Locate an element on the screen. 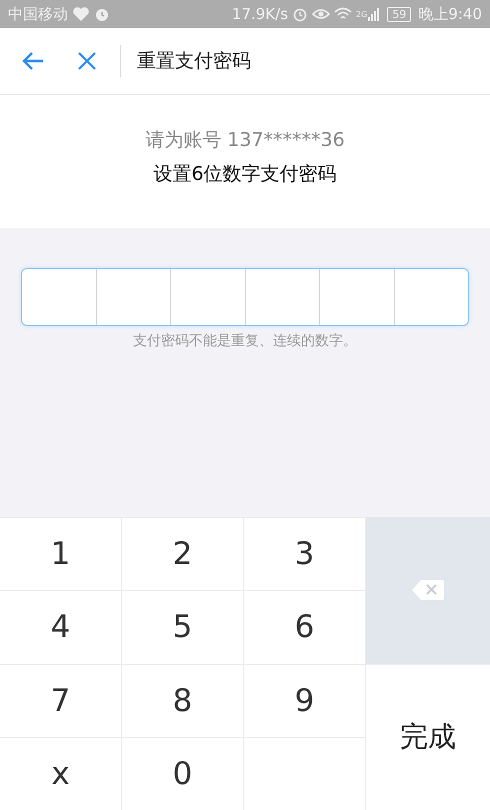 This screenshot has width=490, height=810. close-button is located at coordinates (87, 61).